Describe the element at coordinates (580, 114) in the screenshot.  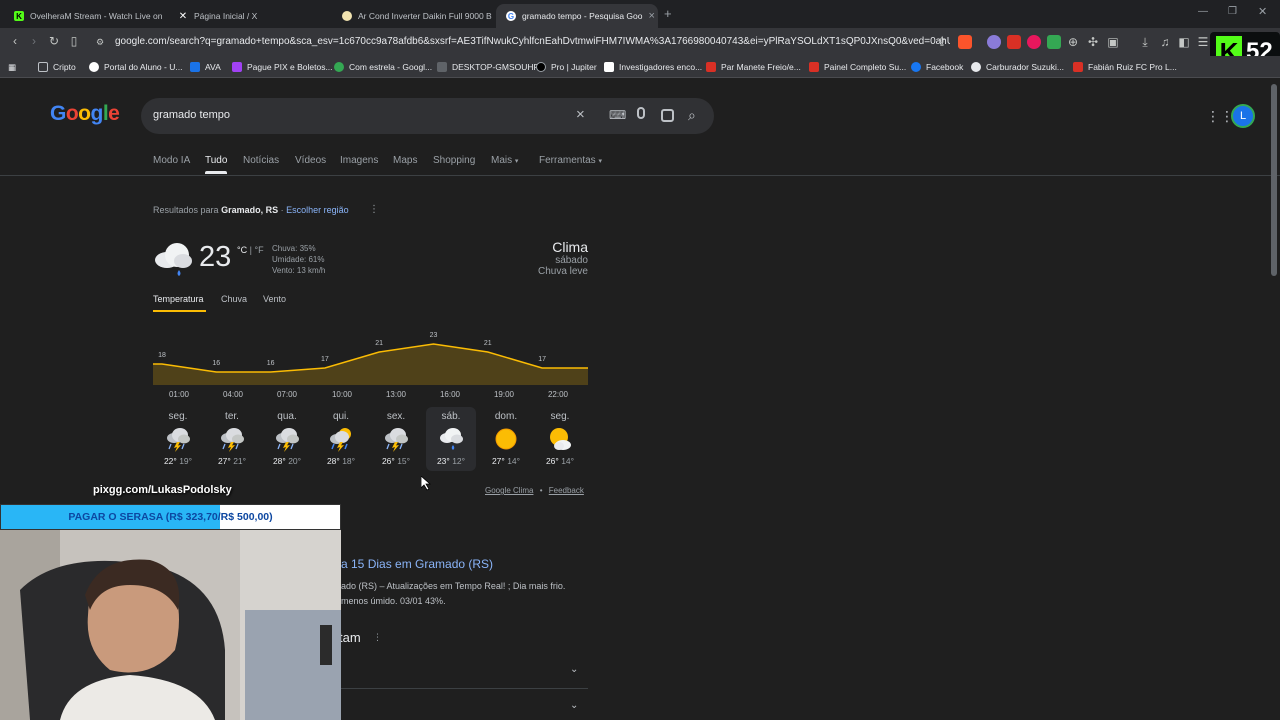
I see `clear-icon: ×` at that location.